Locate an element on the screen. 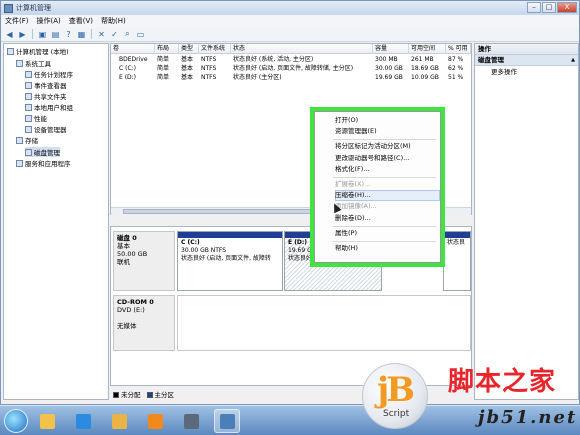 This screenshot has width=580, height=435. check-icon: ✓ is located at coordinates (114, 34).